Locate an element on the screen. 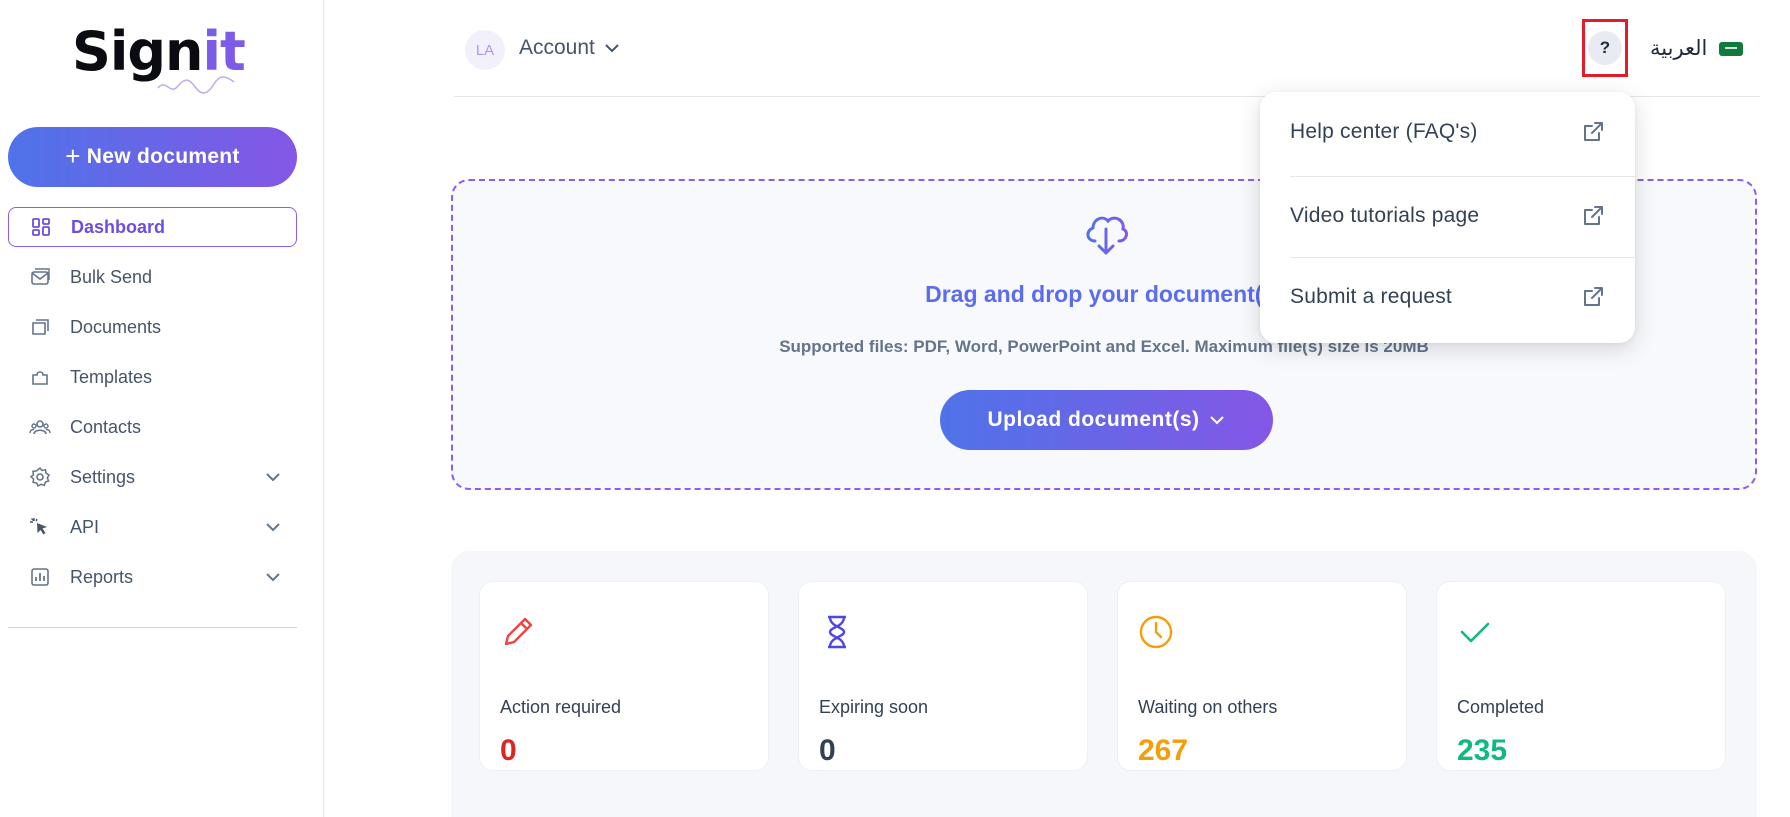 Image resolution: width=1790 pixels, height=817 pixels. signit-logo: Signit is located at coordinates (159, 62).